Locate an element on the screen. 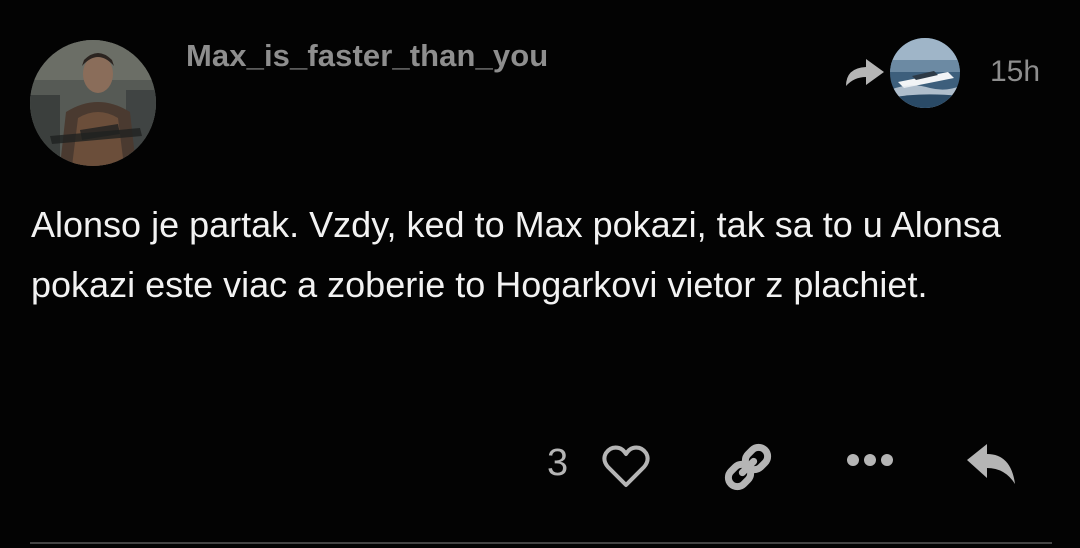 The image size is (1080, 548). reply-to-indicator is located at coordinates (901, 73).